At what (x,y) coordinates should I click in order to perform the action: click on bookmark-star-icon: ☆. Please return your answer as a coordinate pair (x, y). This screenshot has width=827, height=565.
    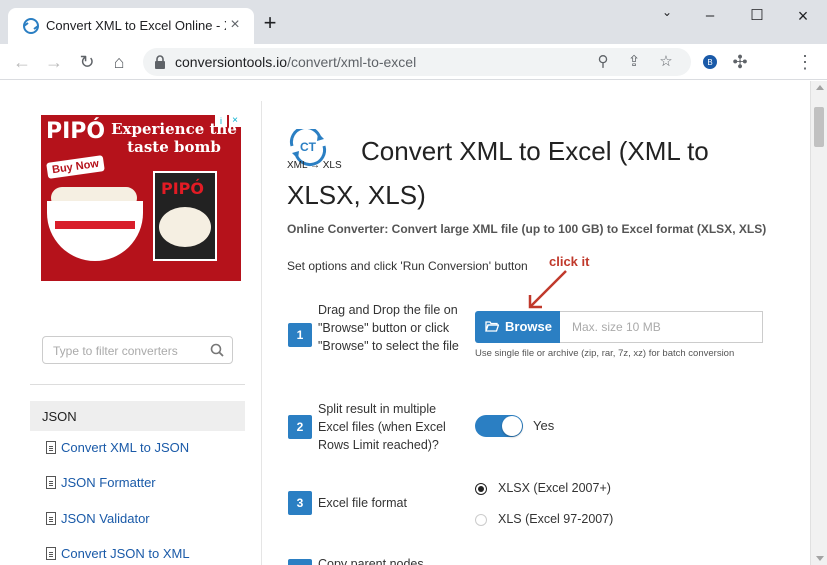
    Looking at the image, I should click on (666, 62).